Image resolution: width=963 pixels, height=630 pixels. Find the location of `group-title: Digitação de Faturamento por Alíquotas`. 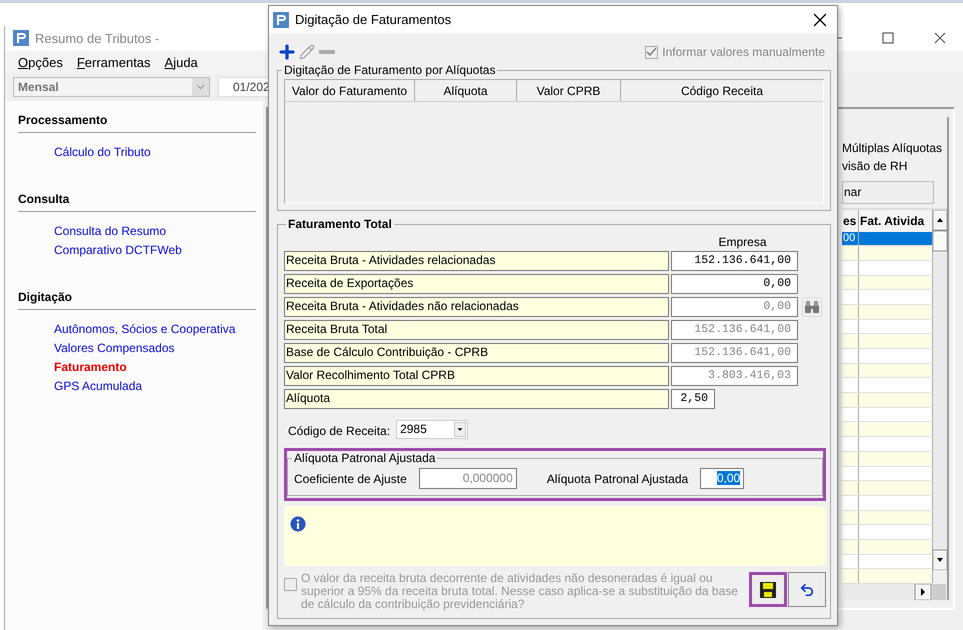

group-title: Digitação de Faturamento por Alíquotas is located at coordinates (389, 70).